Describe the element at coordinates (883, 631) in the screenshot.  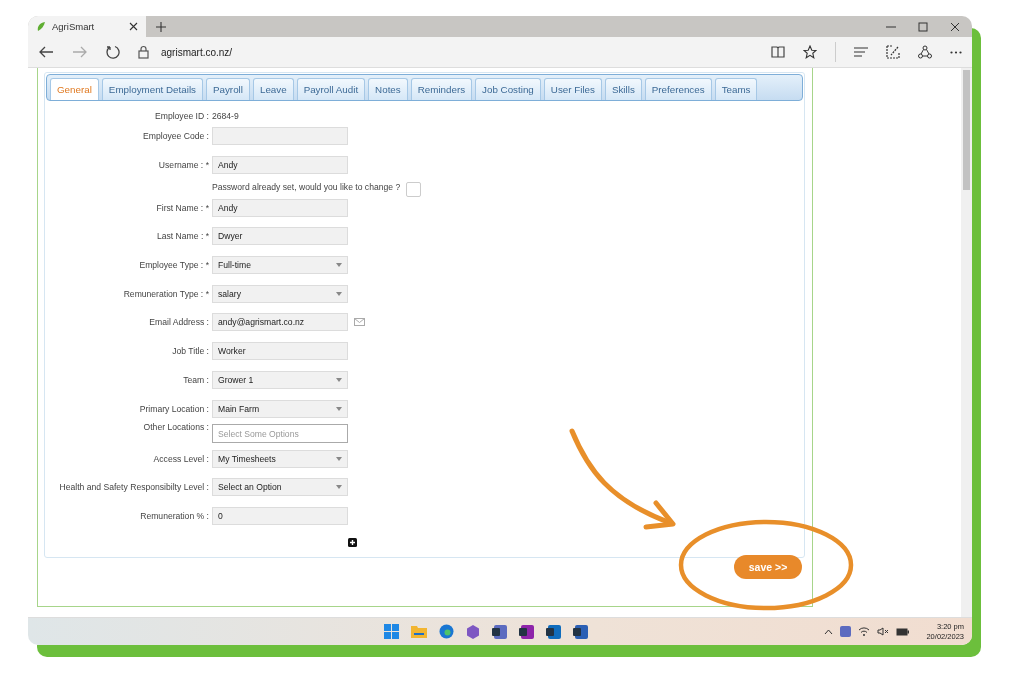
I see `muted-speaker-icon` at that location.